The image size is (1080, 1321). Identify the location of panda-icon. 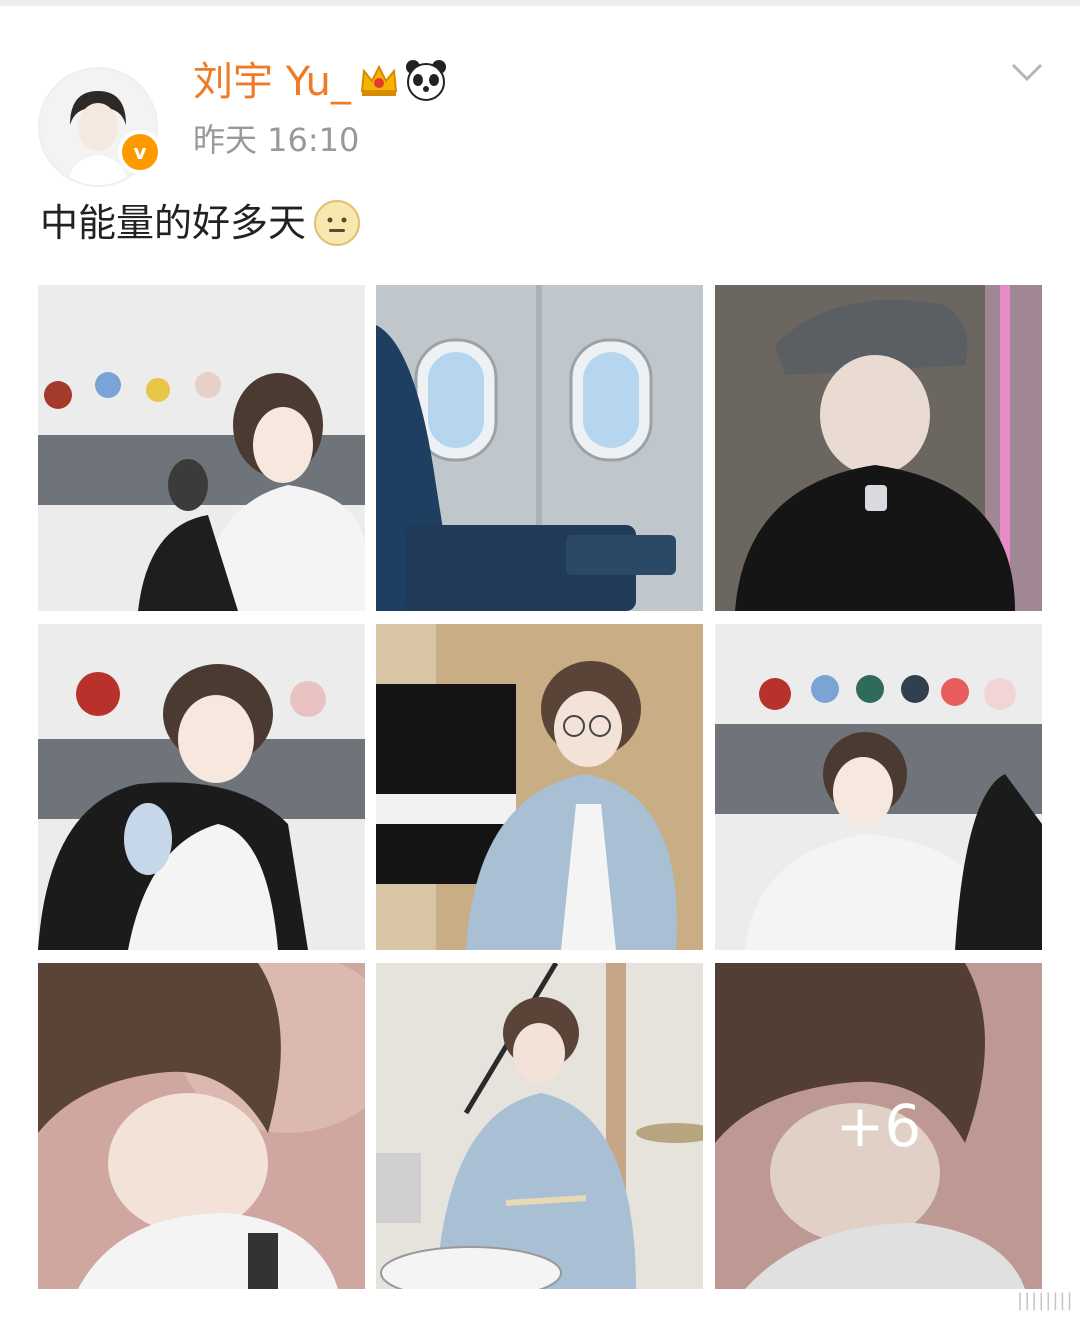
(426, 80).